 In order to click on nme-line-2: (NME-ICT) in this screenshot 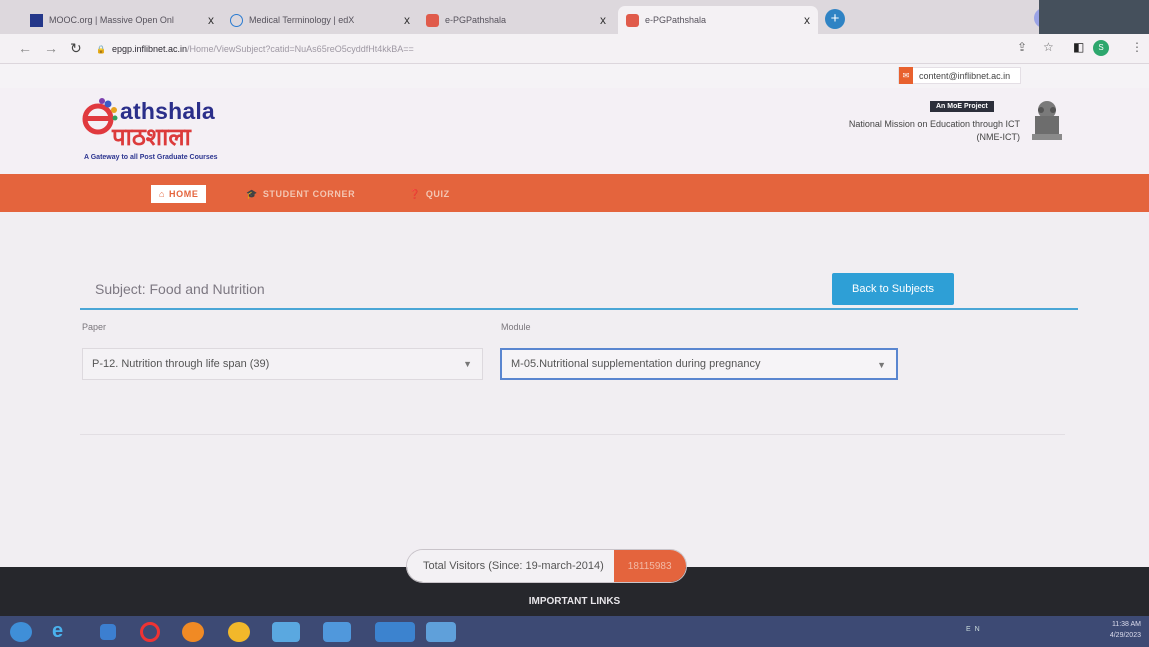, I will do `click(998, 137)`.